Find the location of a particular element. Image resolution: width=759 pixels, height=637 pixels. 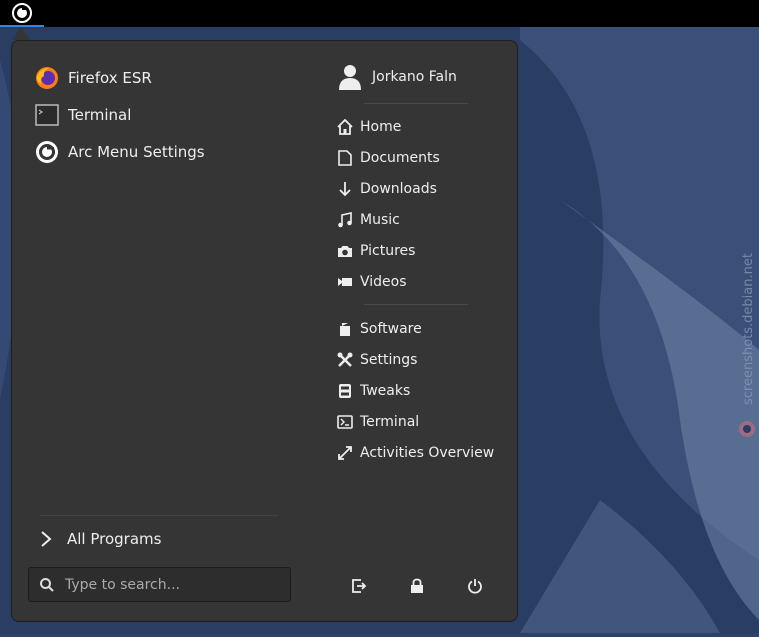

power-icon is located at coordinates (474, 586).